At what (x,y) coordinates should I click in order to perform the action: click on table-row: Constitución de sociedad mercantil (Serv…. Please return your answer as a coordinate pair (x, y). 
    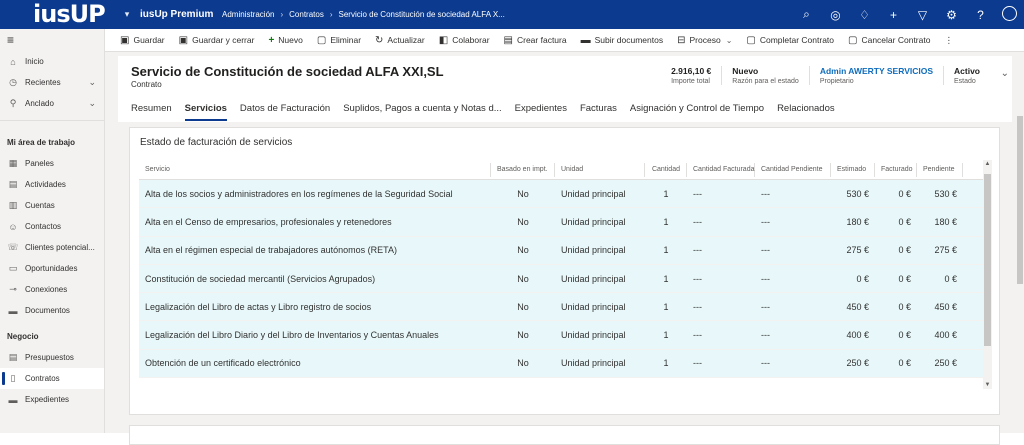
    Looking at the image, I should click on (565, 279).